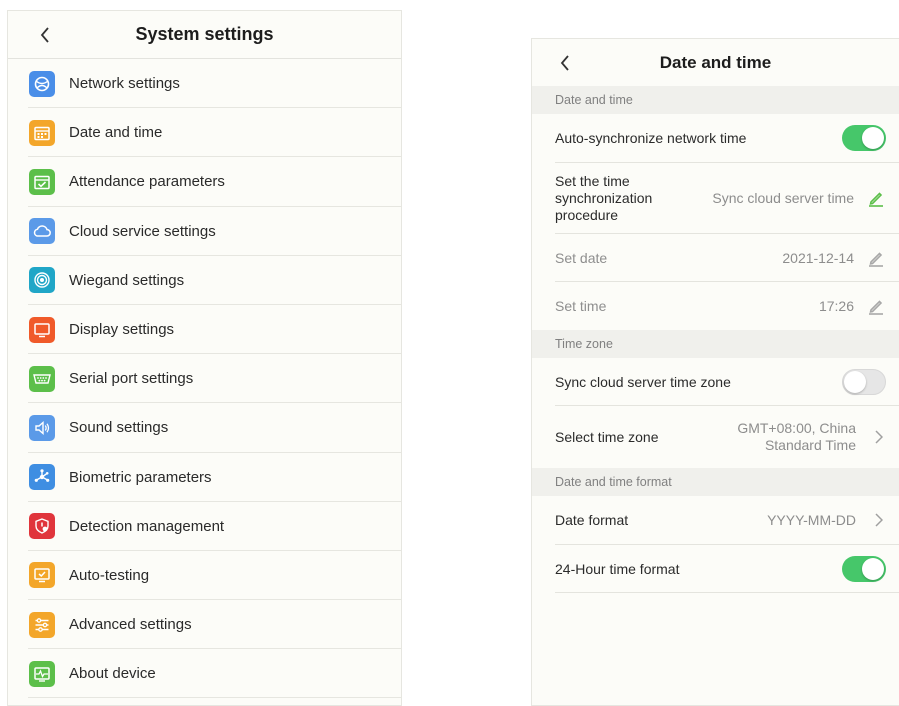 This screenshot has width=899, height=706. I want to click on menu-item-label: Wiegand settings, so click(127, 280).